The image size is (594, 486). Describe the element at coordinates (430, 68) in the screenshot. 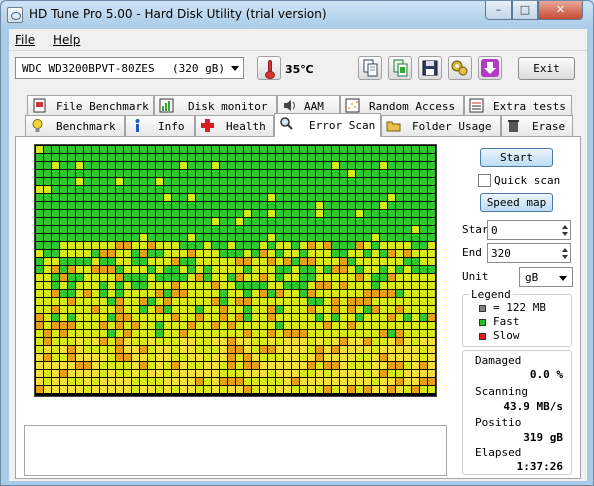

I see `save-button` at that location.